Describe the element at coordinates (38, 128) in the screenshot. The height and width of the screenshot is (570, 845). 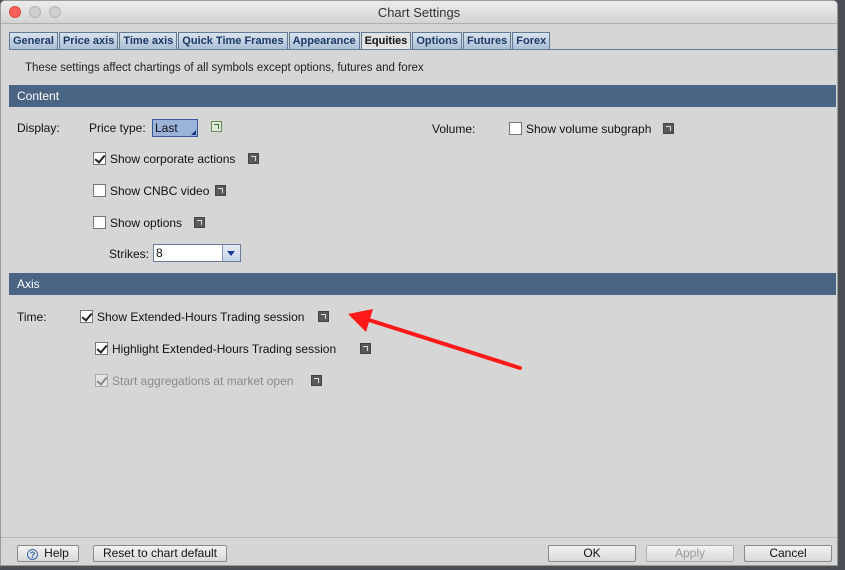
I see `display-label: Display:` at that location.